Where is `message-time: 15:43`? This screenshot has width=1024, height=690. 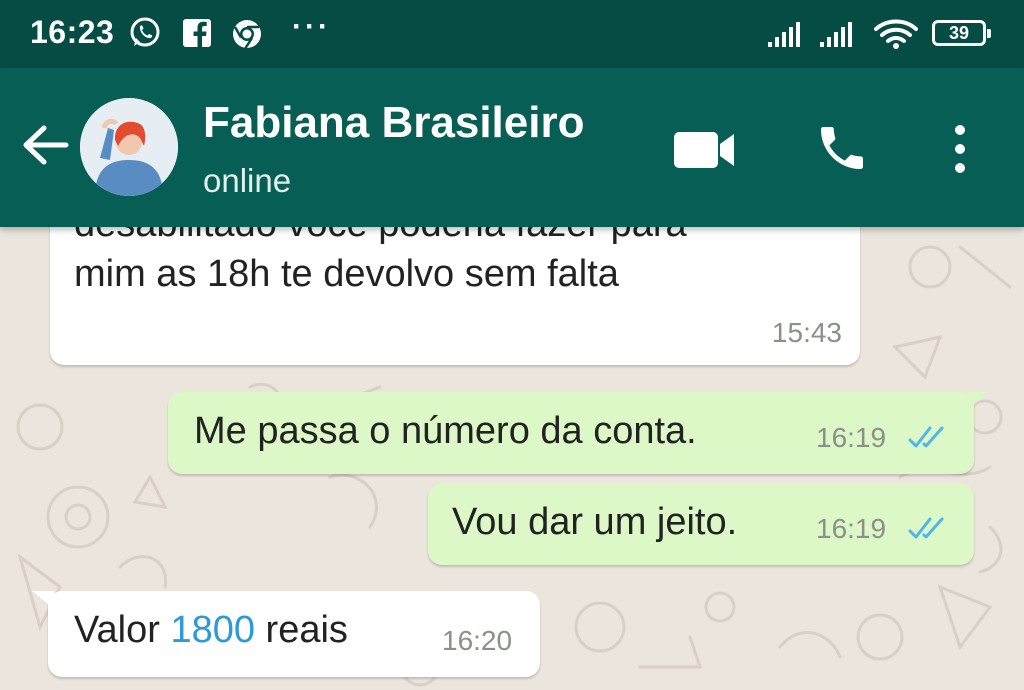
message-time: 15:43 is located at coordinates (806, 332).